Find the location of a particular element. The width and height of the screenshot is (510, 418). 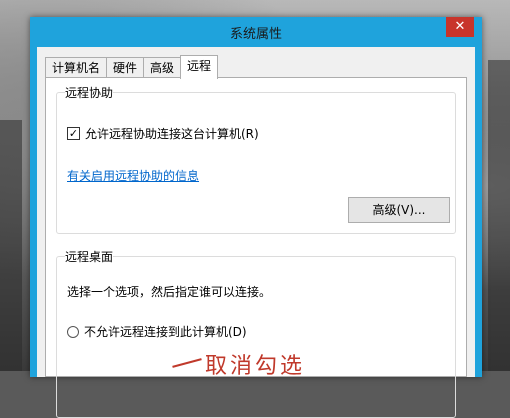

close-button: ✕ is located at coordinates (460, 27).